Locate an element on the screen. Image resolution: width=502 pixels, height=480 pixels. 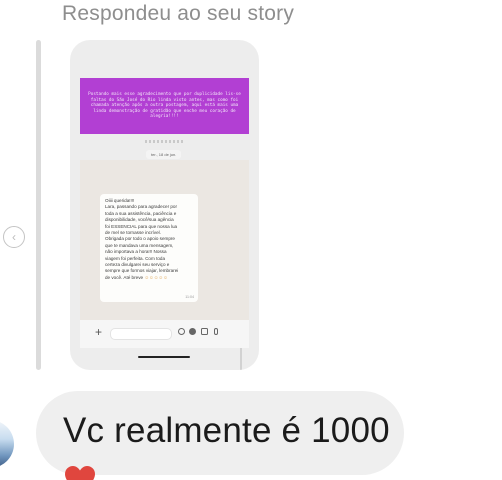
payment-icon is located at coordinates (192, 331).